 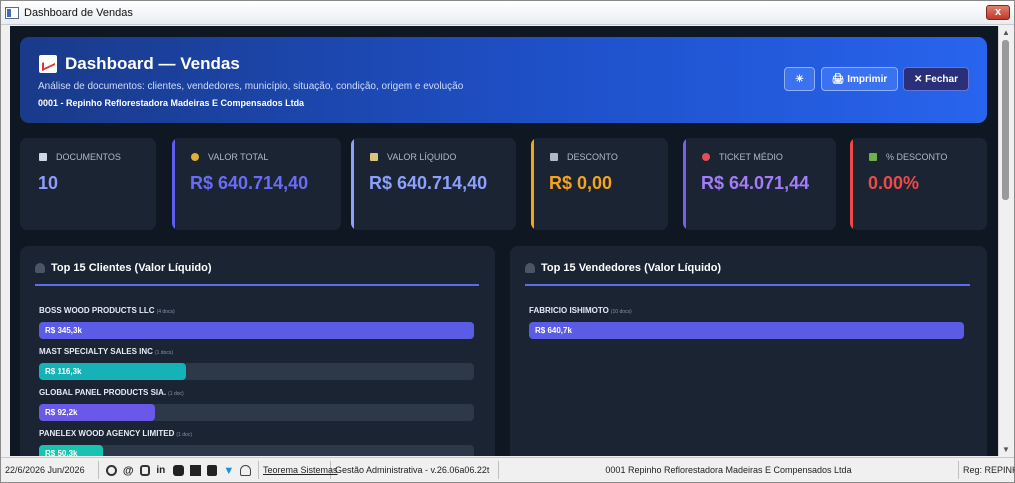 I want to click on bar-row-name: PANELEX WOOD AGENCY LIMITED, so click(x=107, y=433).